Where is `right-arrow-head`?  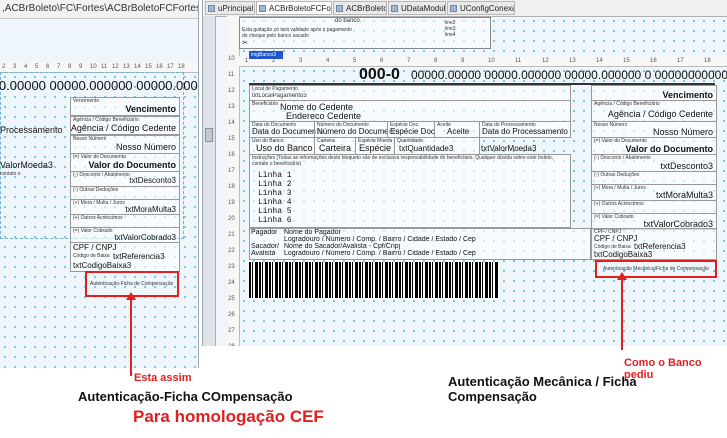
right-arrow-head is located at coordinates (622, 276).